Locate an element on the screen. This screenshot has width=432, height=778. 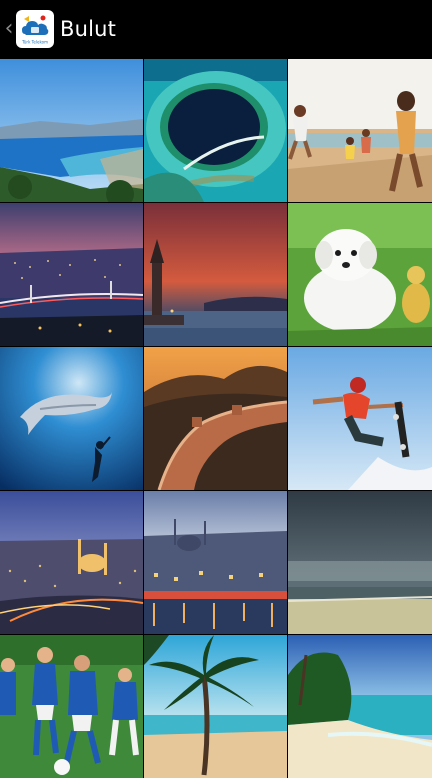
tile-stormy-beach is located at coordinates (360, 562).